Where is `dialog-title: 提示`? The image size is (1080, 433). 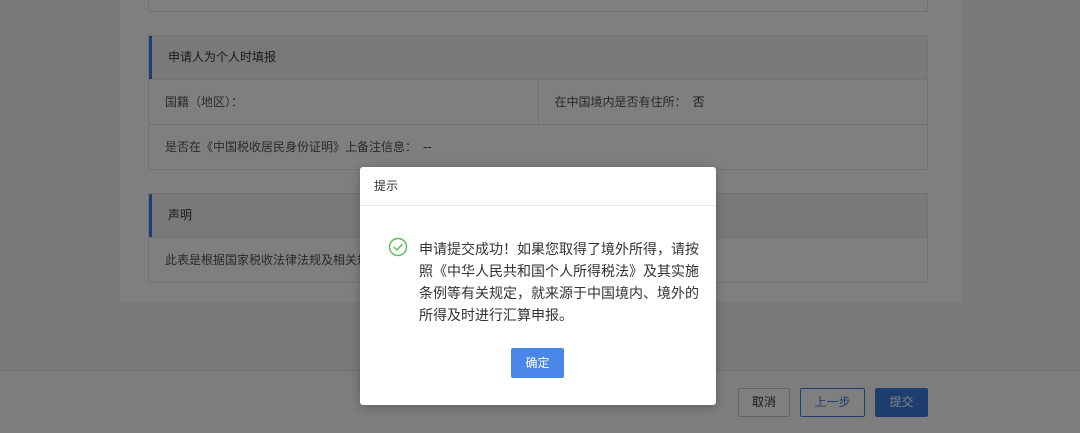
dialog-title: 提示 is located at coordinates (538, 186).